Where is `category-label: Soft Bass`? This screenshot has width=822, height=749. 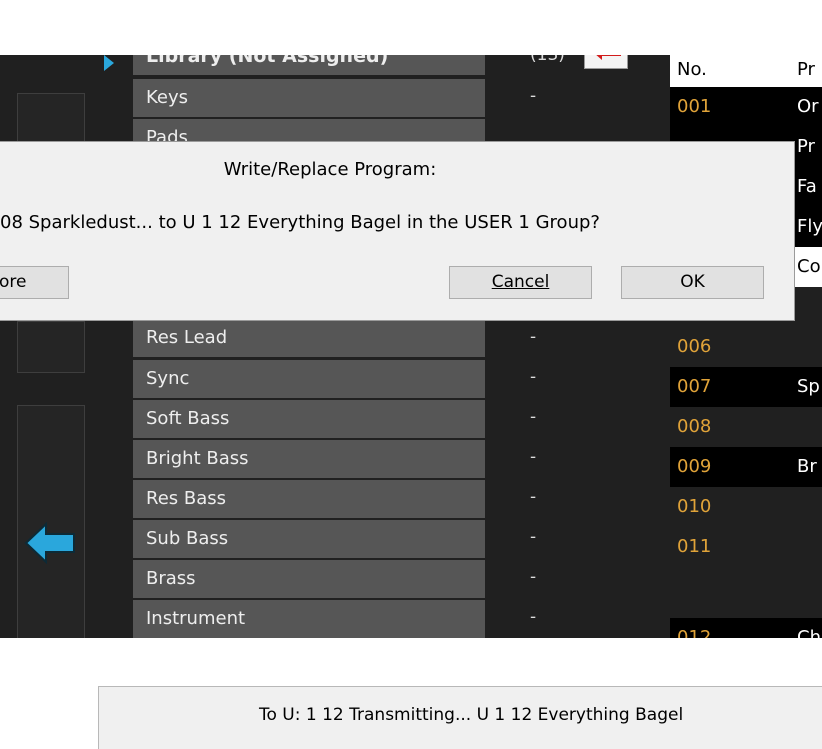
category-label: Soft Bass is located at coordinates (188, 418).